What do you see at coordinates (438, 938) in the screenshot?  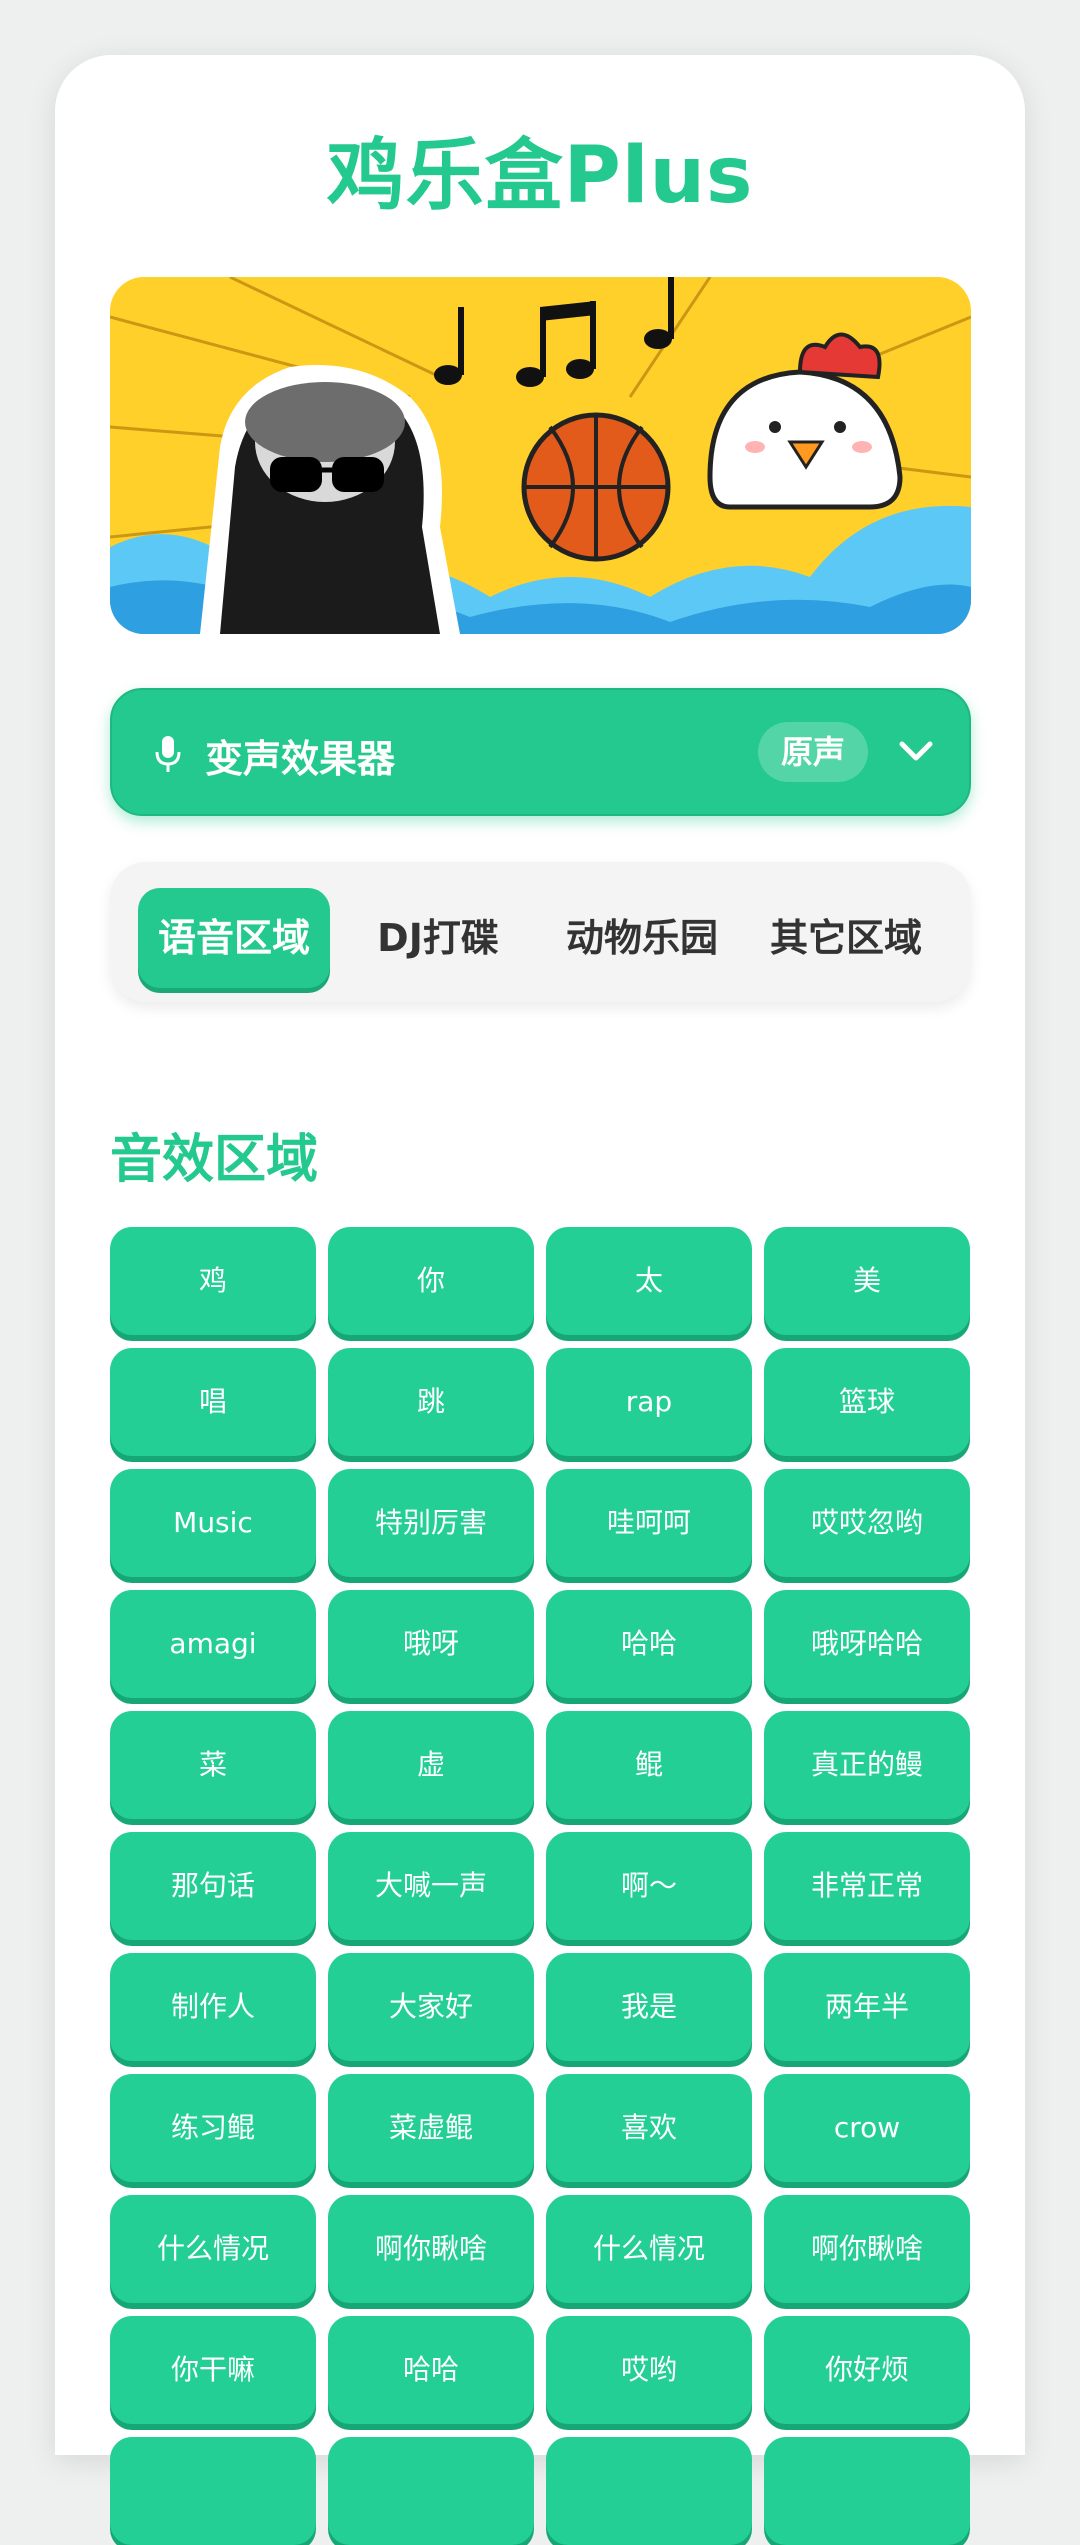 I see `tab-dj: DJ打碟` at bounding box center [438, 938].